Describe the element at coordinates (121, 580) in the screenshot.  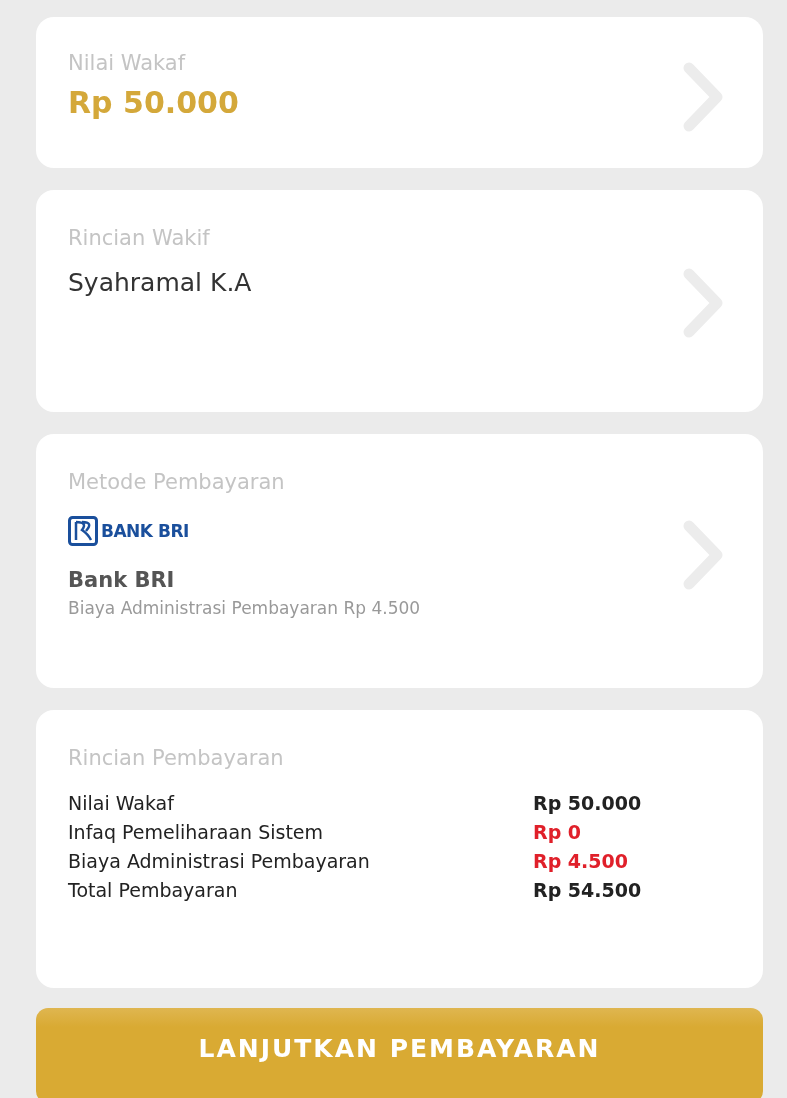
I see `bank-name: Bank BRI` at that location.